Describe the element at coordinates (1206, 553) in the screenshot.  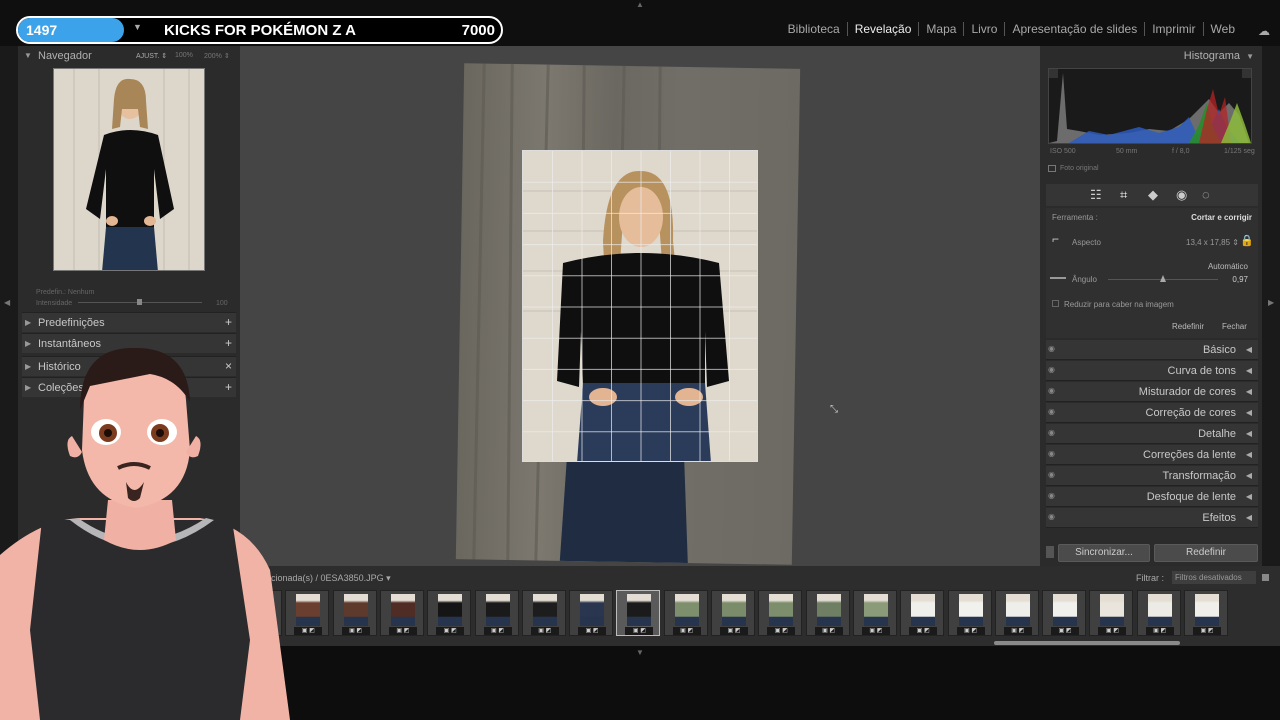
I see `reset-button: Redefinir` at that location.